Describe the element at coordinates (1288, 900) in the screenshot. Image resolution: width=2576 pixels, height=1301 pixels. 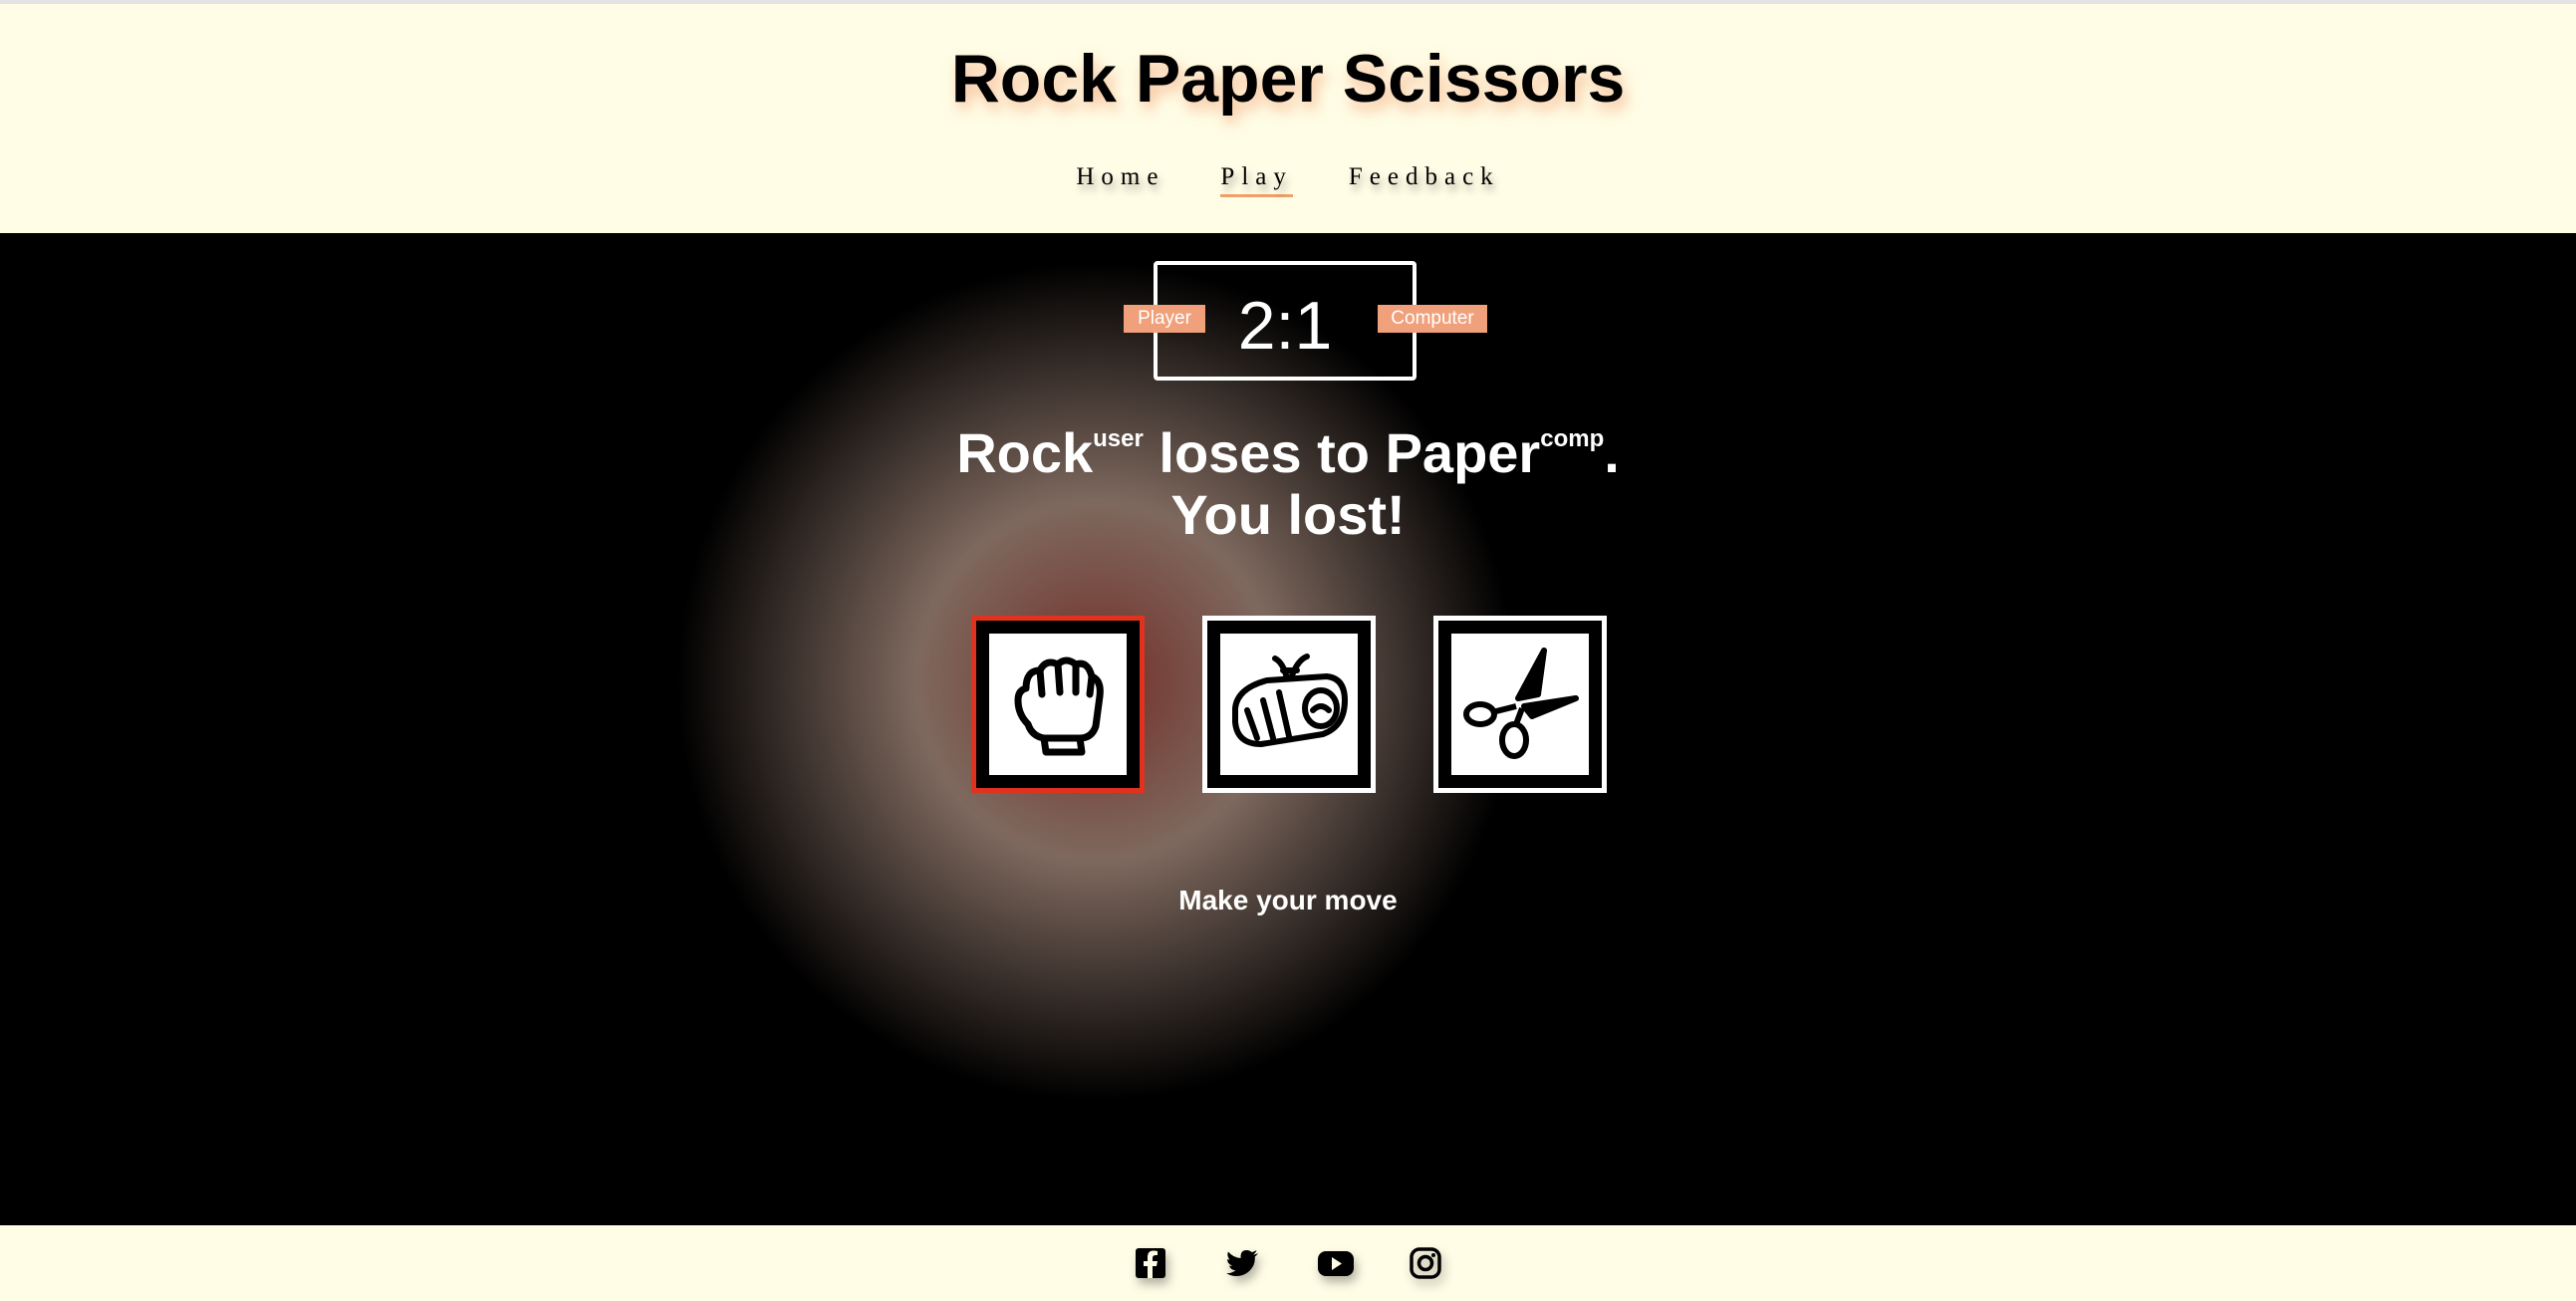
I see `move-prompt: Make your move` at that location.